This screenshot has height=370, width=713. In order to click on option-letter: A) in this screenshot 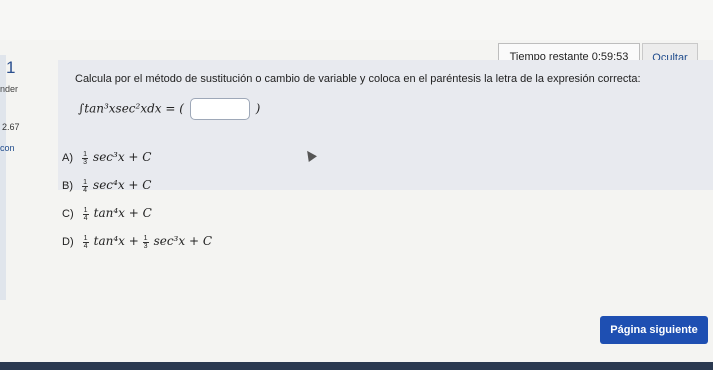, I will do `click(67, 158)`.